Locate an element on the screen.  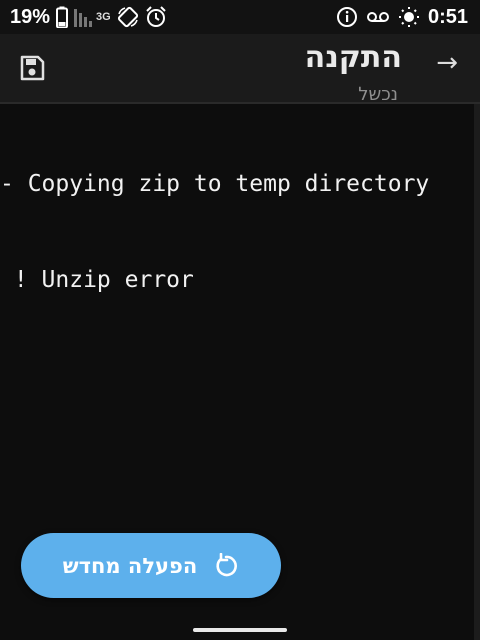
battery-icon is located at coordinates (62, 17).